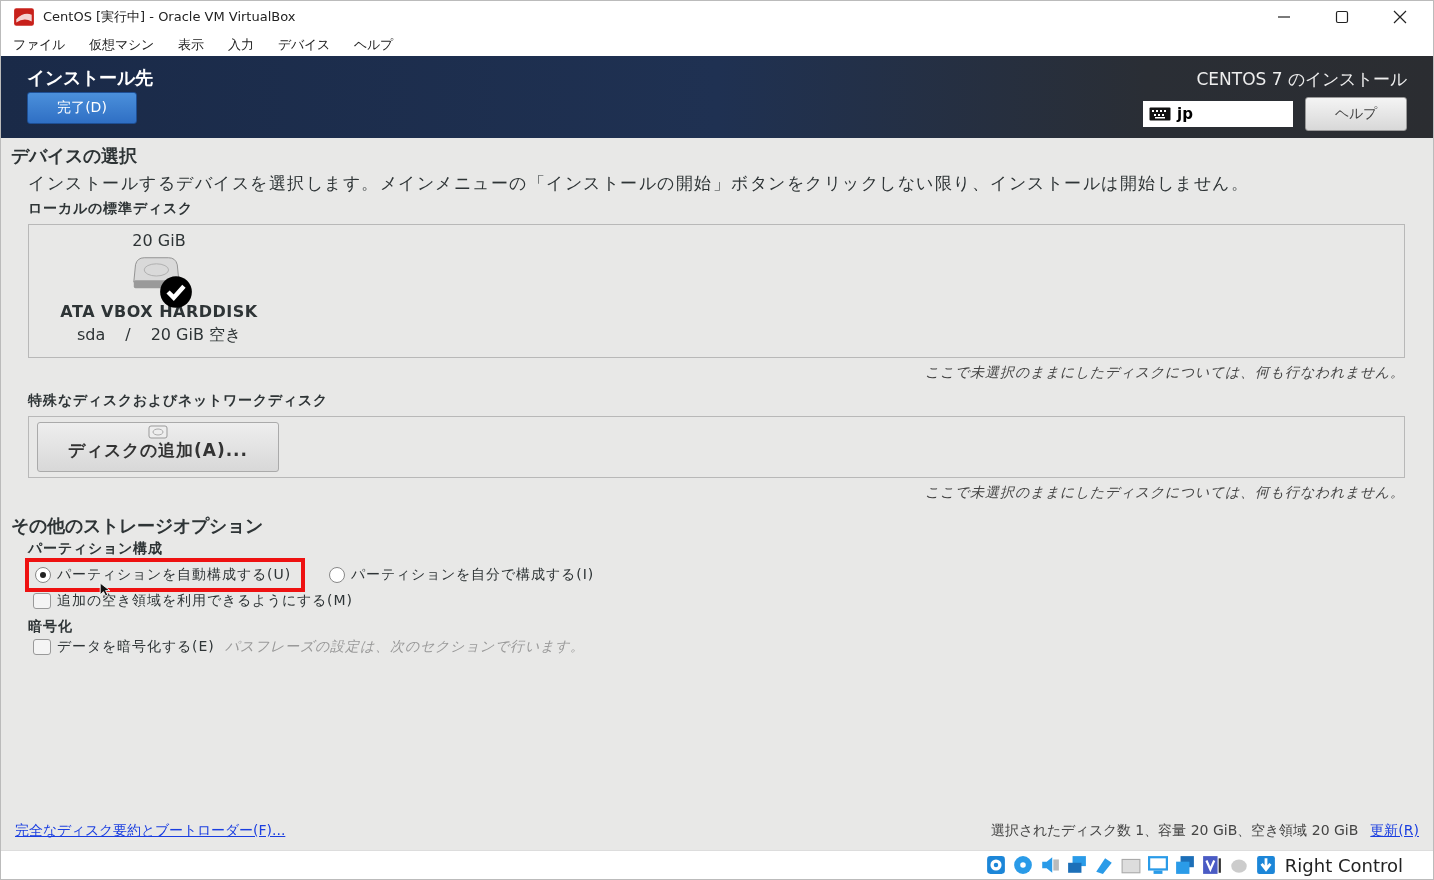 The image size is (1434, 880). What do you see at coordinates (90, 78) in the screenshot?
I see `page-title: インストール先` at bounding box center [90, 78].